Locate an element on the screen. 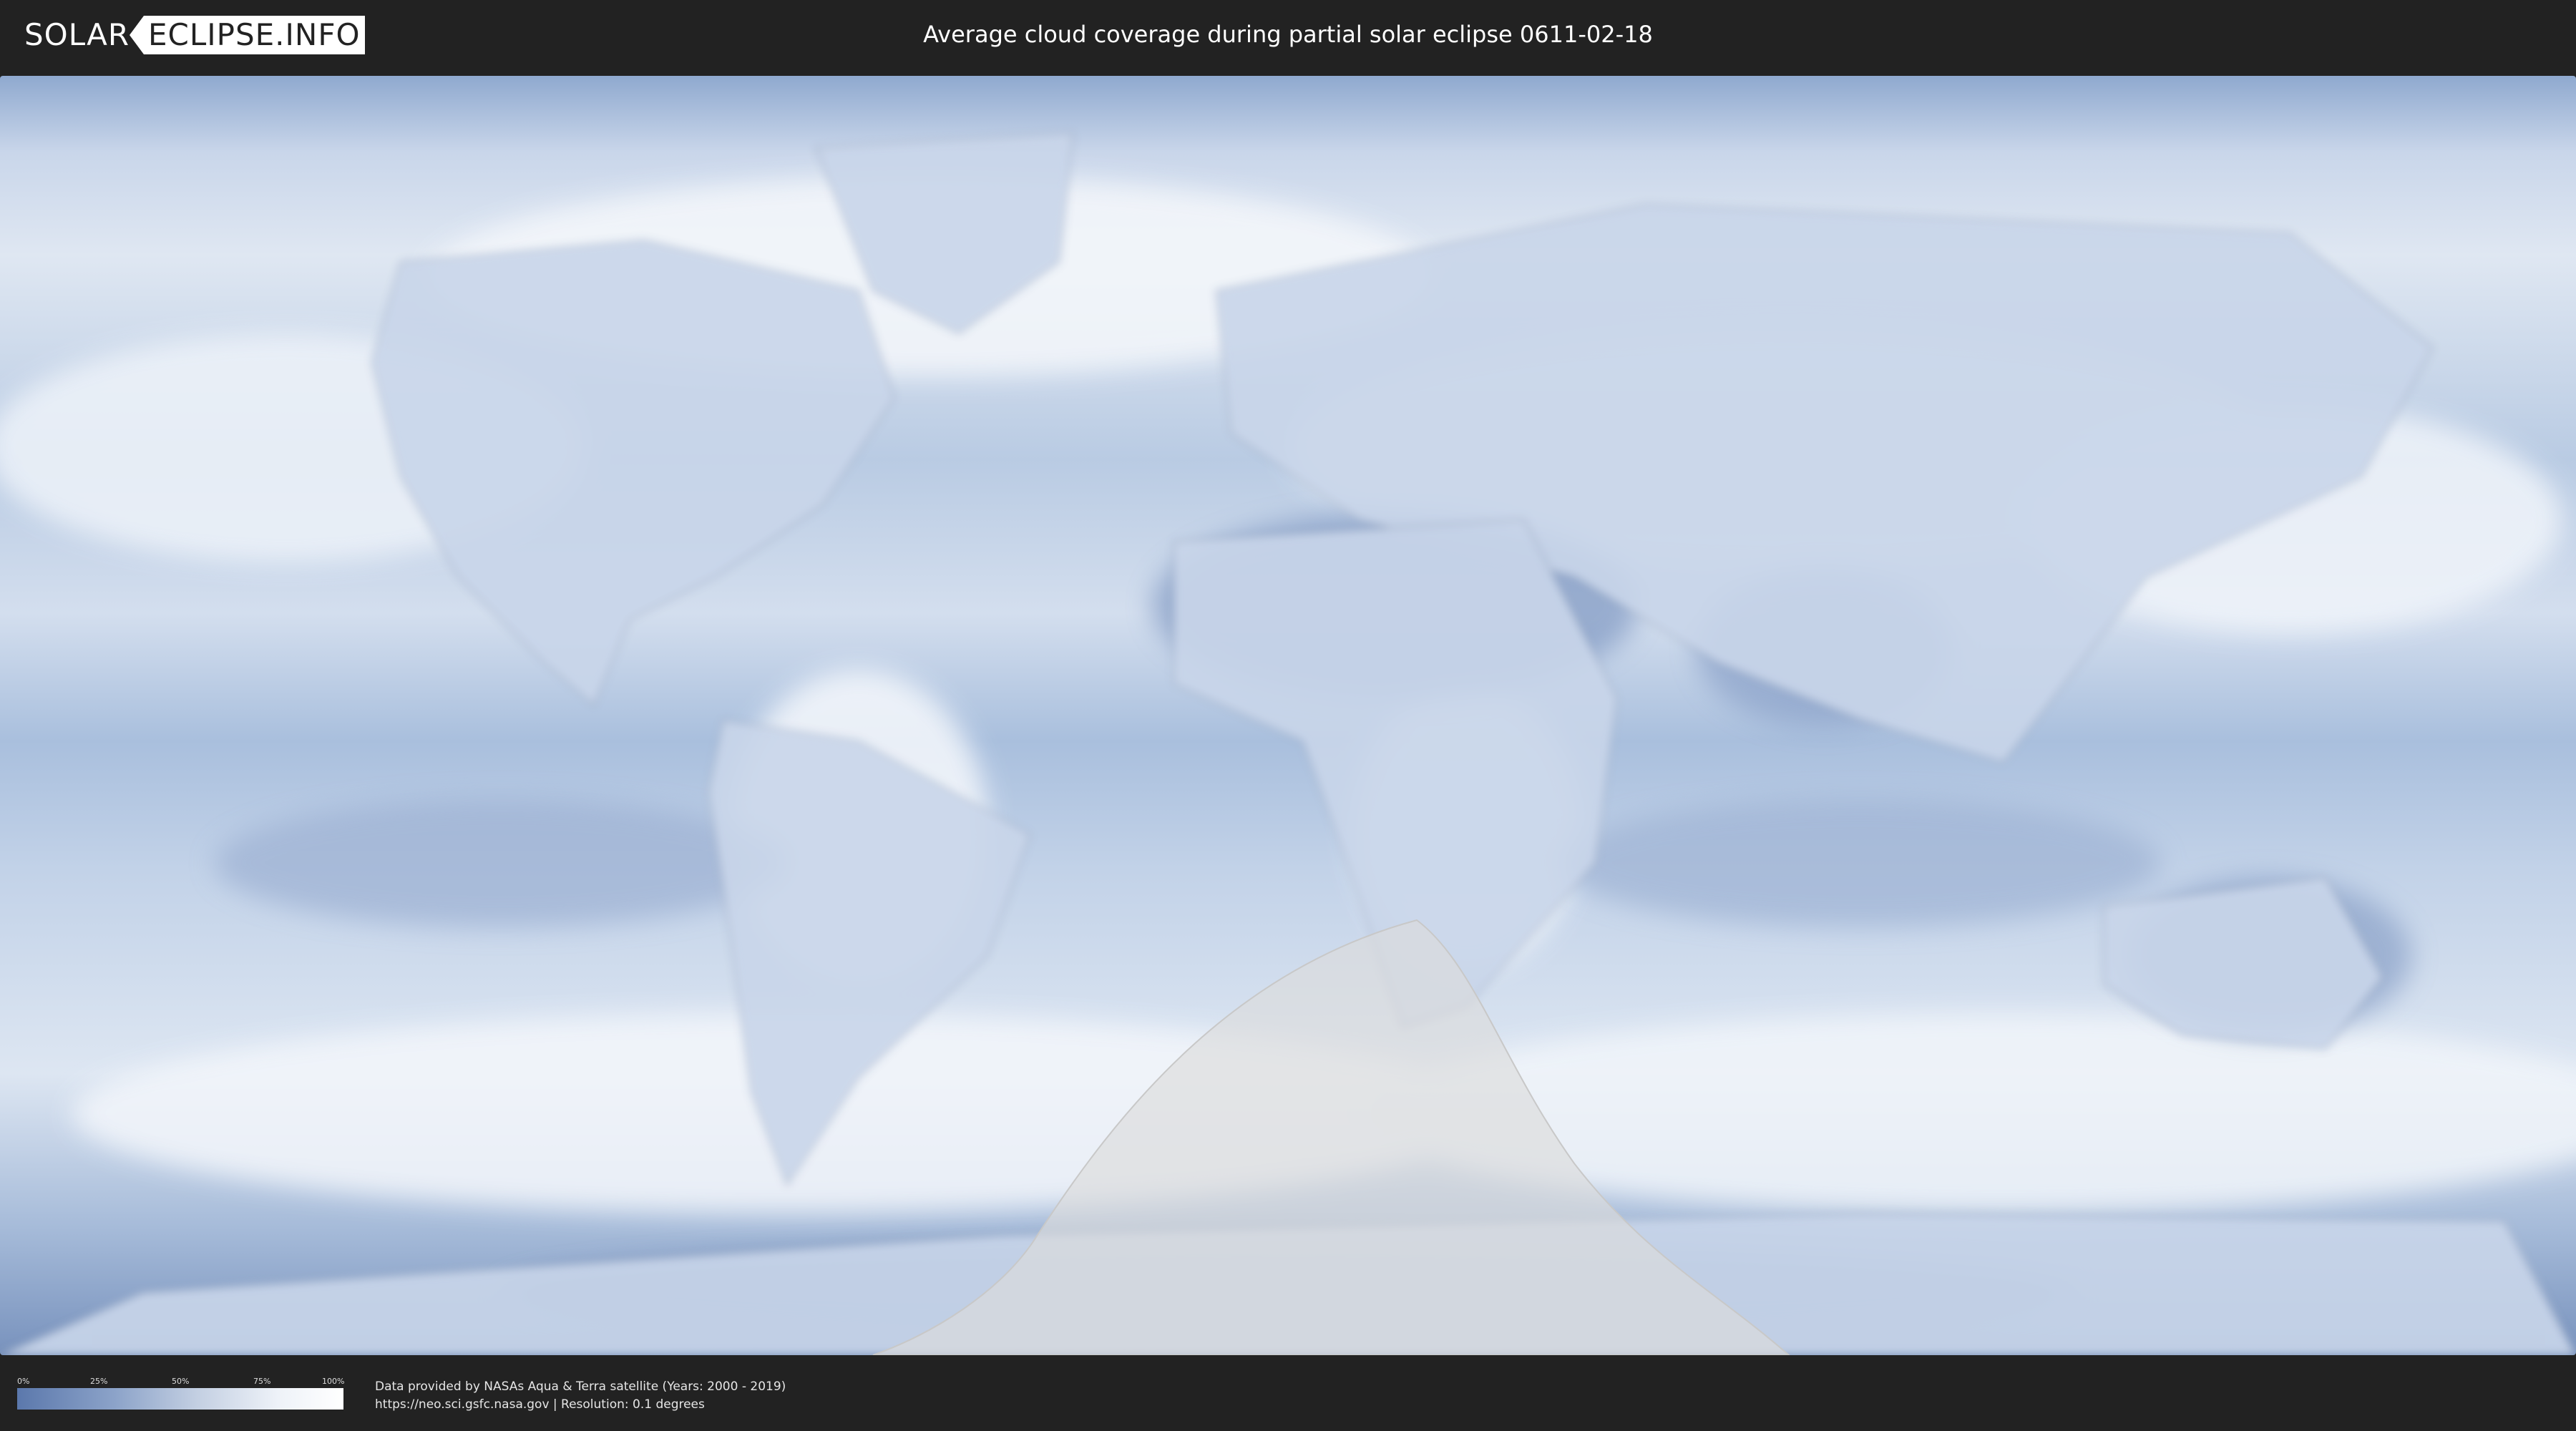 This screenshot has width=2576, height=1431. legend-tick-100: 100% is located at coordinates (333, 1382).